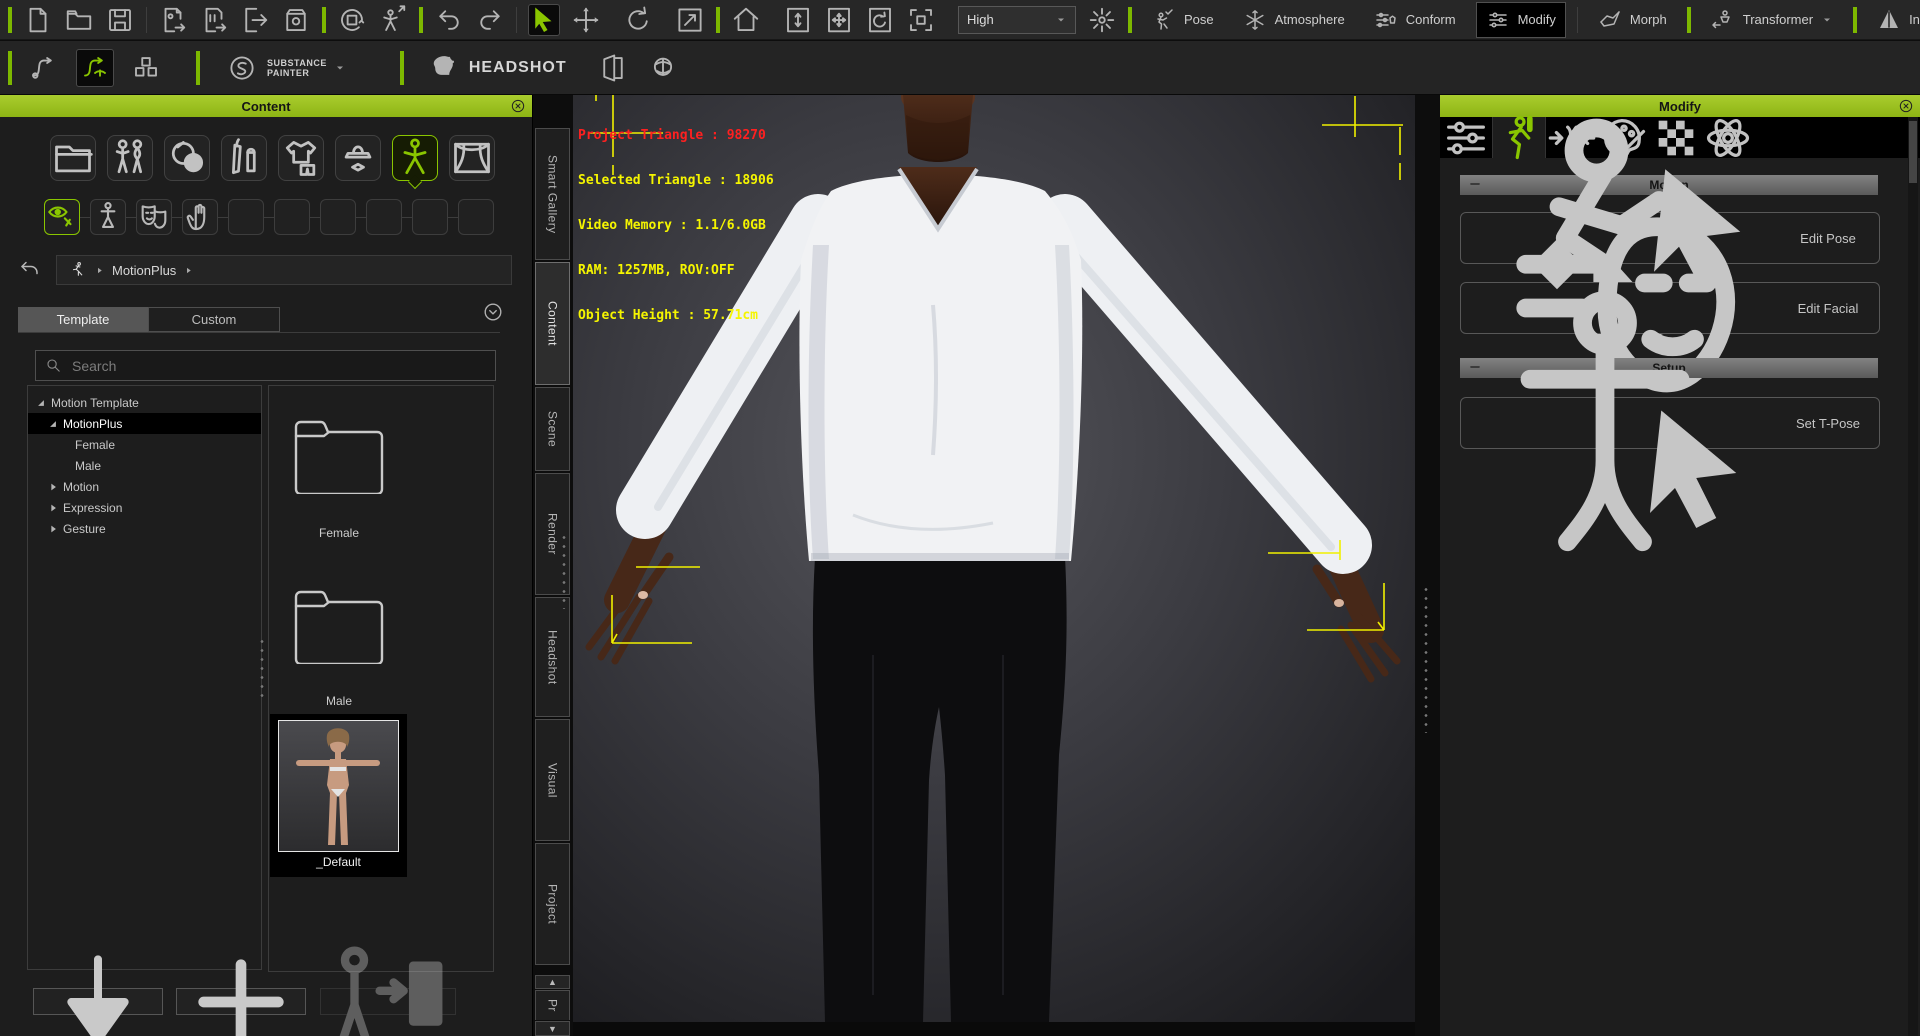  I want to click on tab-custom: Custom, so click(214, 319).